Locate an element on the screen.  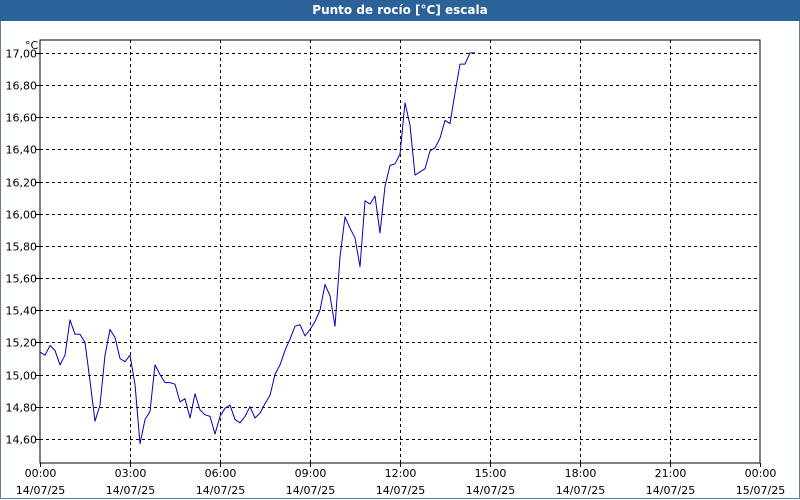
y-tick-label: 15,40 is located at coordinates (22, 311).